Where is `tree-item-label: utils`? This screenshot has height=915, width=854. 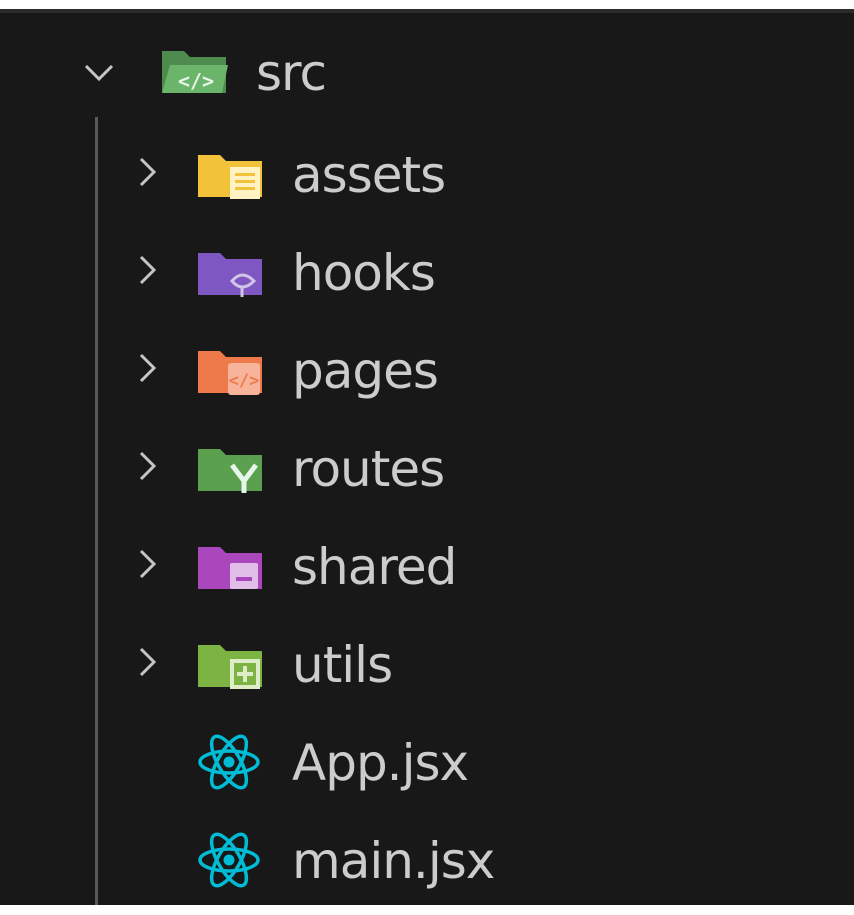 tree-item-label: utils is located at coordinates (342, 665).